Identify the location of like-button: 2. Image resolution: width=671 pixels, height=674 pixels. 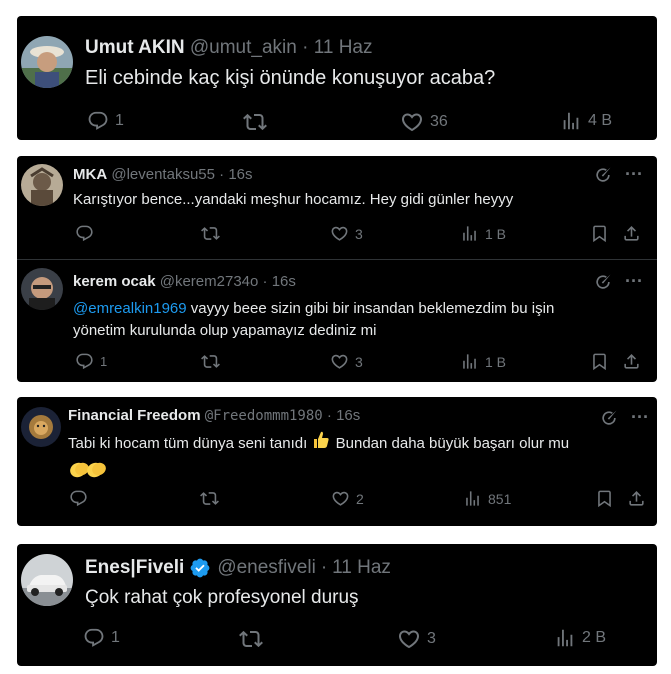
(347, 498).